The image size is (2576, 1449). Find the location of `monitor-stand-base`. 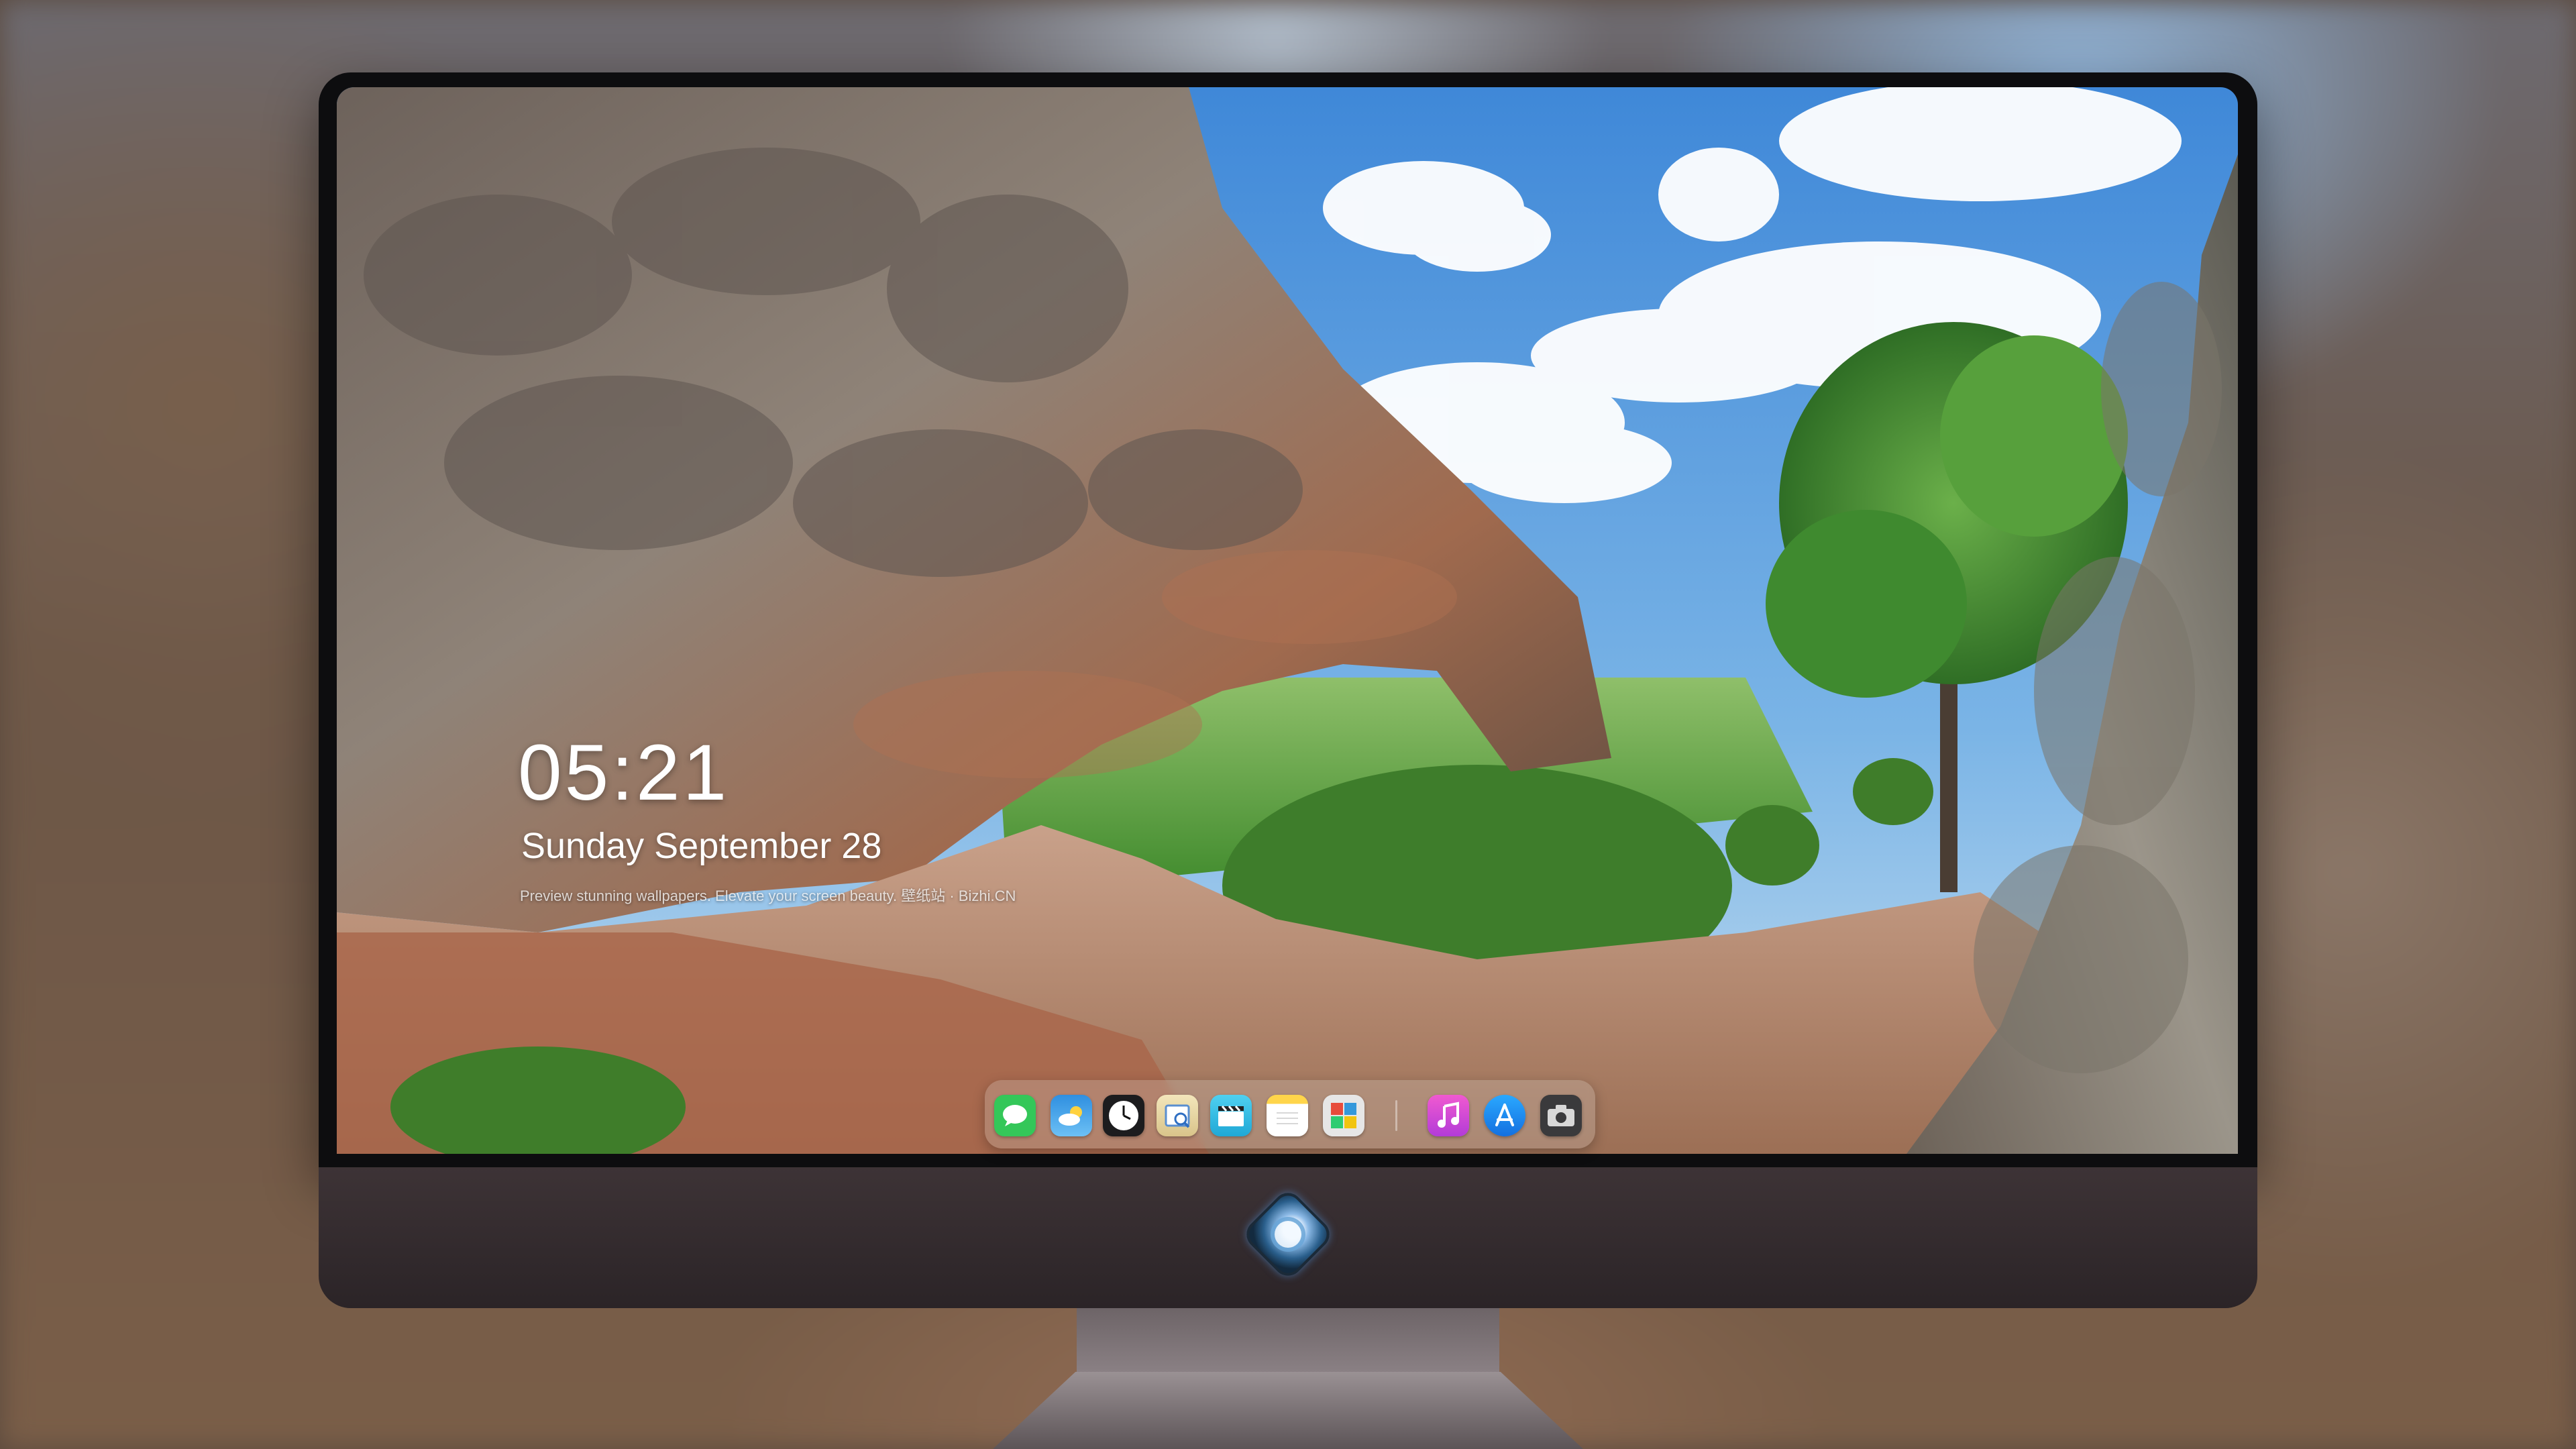

monitor-stand-base is located at coordinates (1288, 1410).